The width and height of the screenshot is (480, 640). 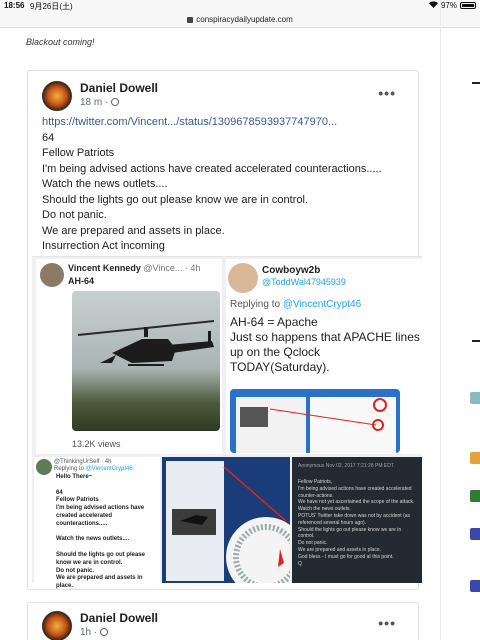 What do you see at coordinates (91, 102) in the screenshot?
I see `post-time: 18 m` at bounding box center [91, 102].